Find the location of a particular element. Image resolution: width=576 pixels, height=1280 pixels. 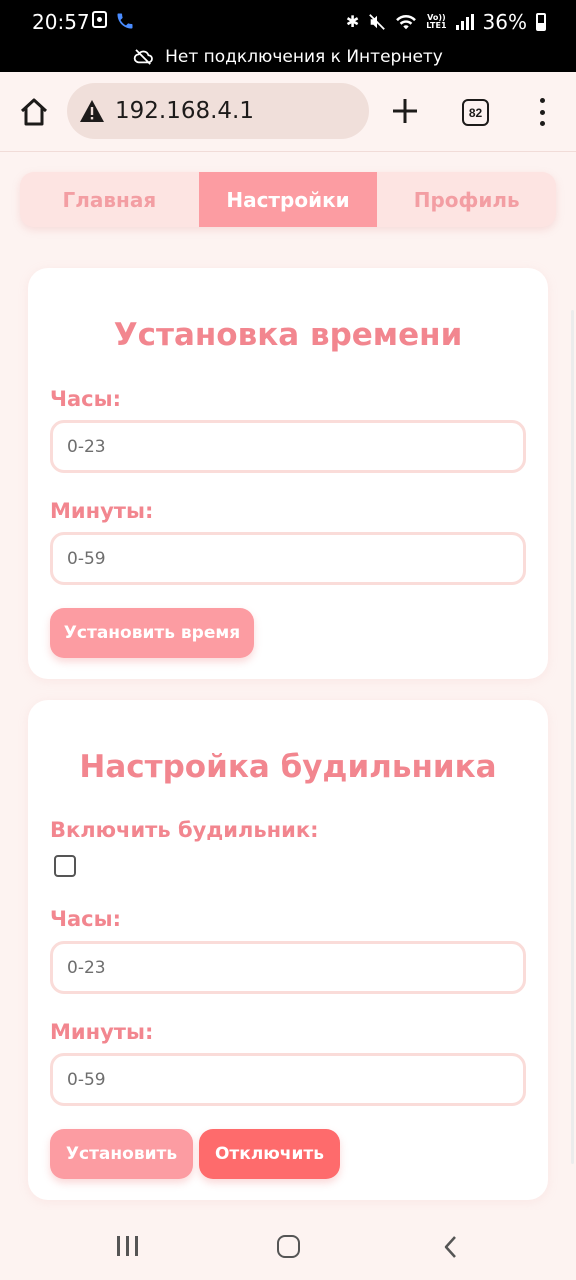

alarm-minutes-input is located at coordinates (288, 1079).